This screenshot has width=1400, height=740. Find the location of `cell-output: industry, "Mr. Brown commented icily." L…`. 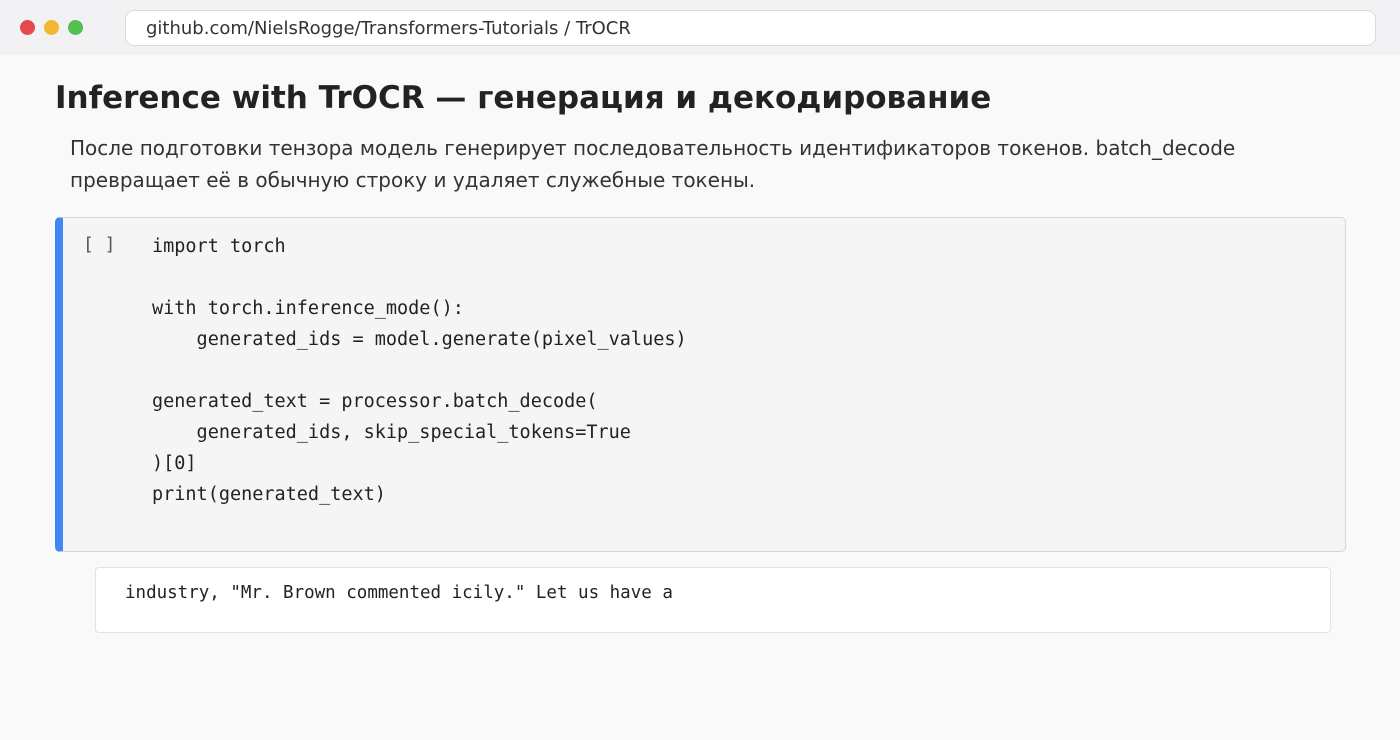

cell-output: industry, "Mr. Brown commented icily." L… is located at coordinates (713, 600).